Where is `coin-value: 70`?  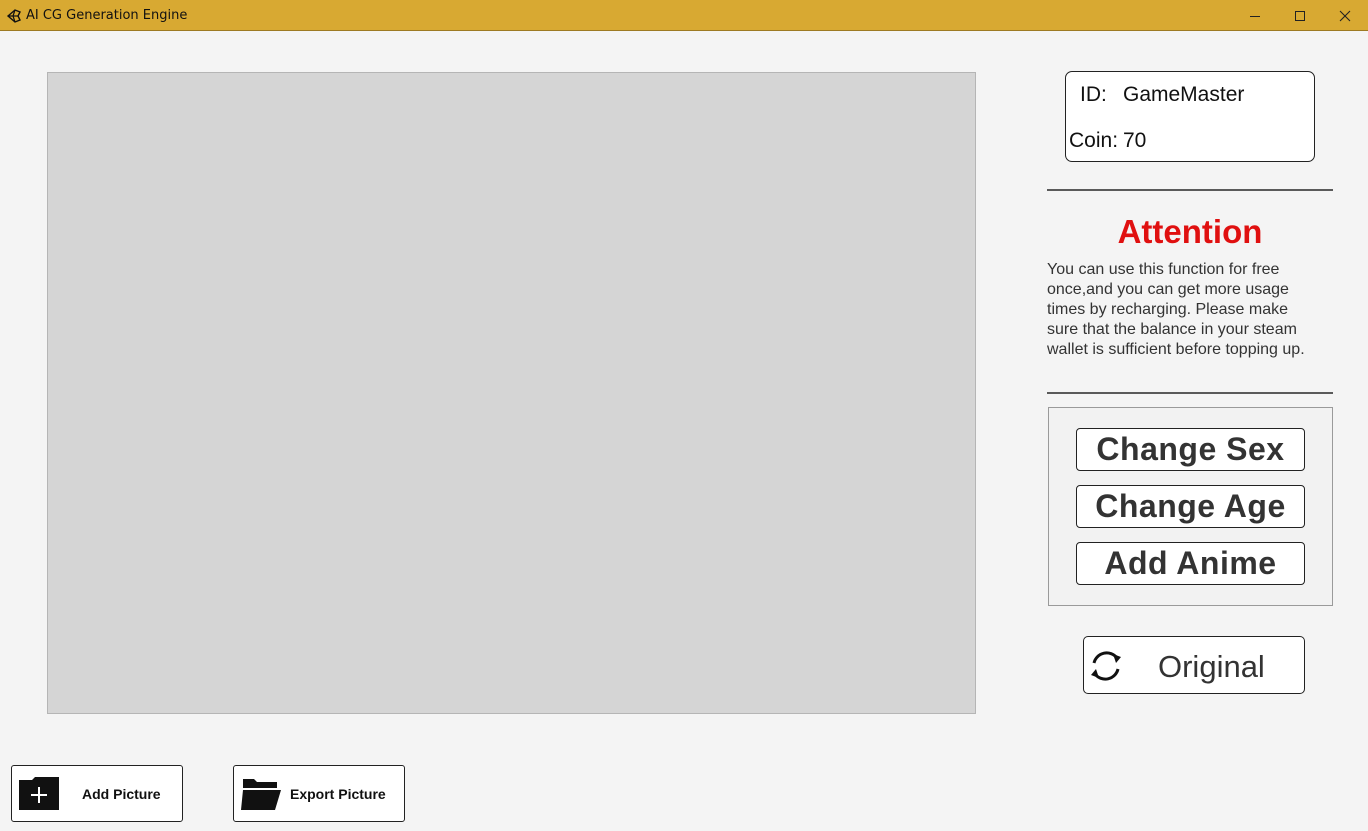 coin-value: 70 is located at coordinates (1135, 140).